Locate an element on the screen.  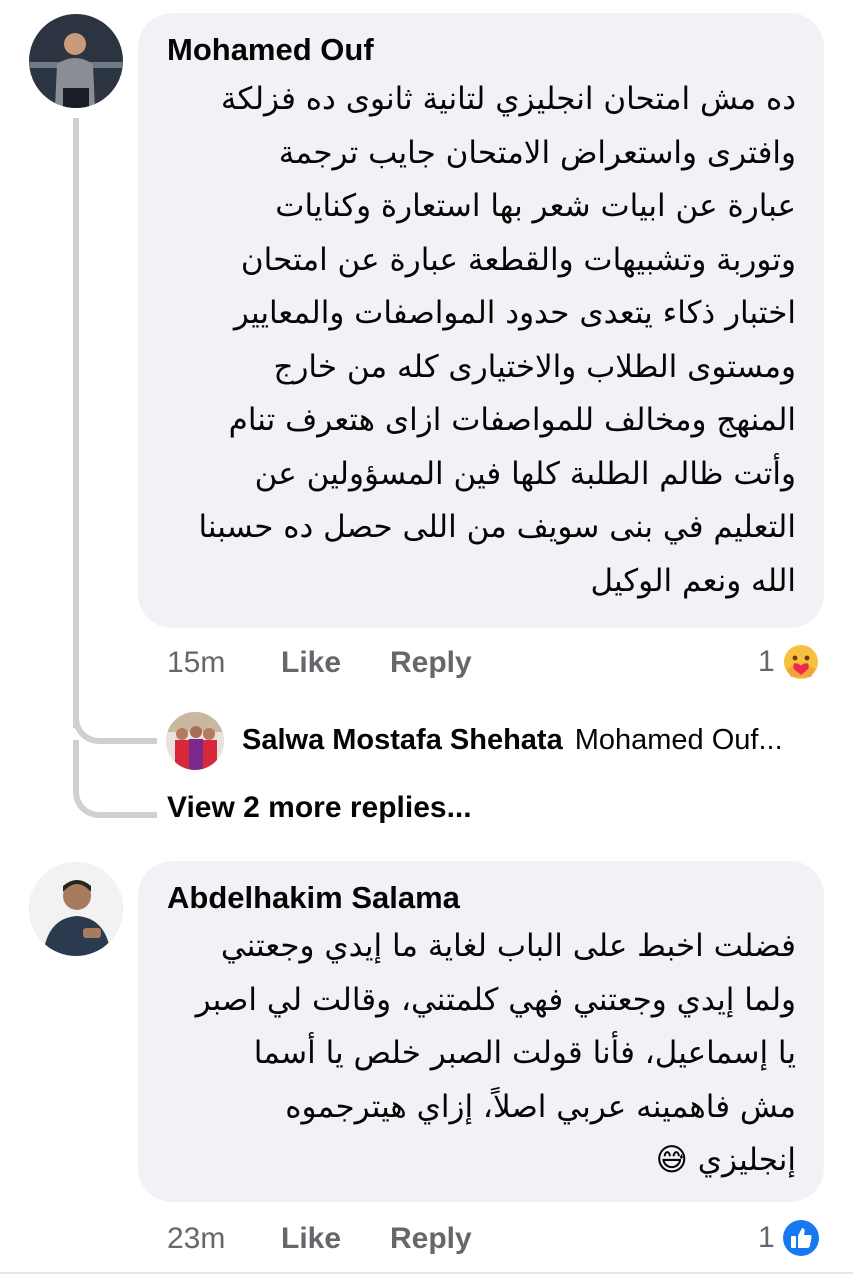
like-reaction-icon is located at coordinates (800, 1238).